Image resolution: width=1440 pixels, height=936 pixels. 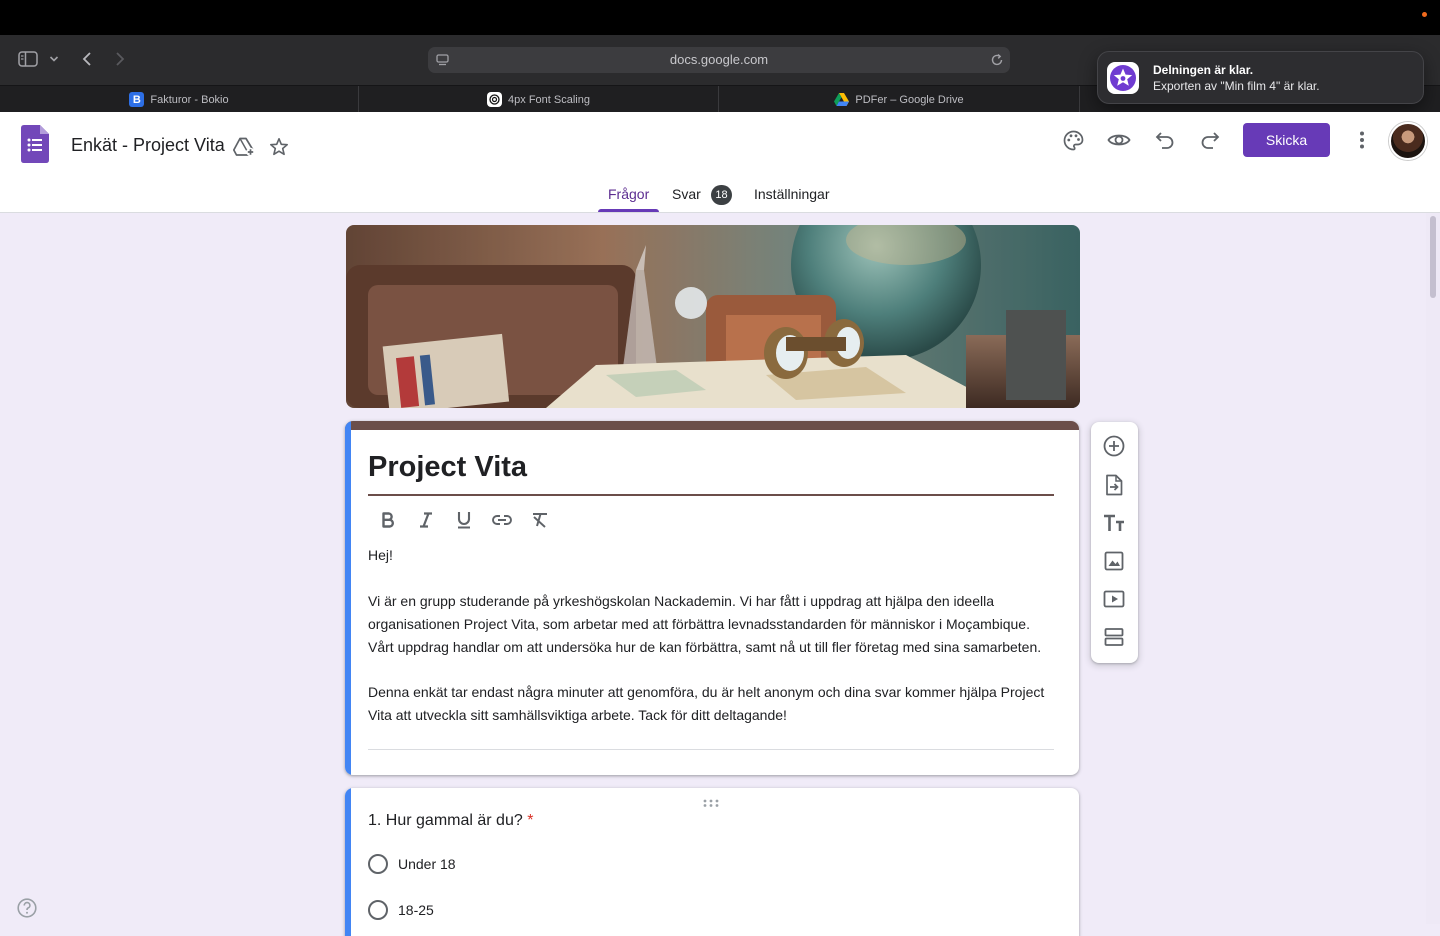 What do you see at coordinates (35, 144) in the screenshot?
I see `google-forms-logo` at bounding box center [35, 144].